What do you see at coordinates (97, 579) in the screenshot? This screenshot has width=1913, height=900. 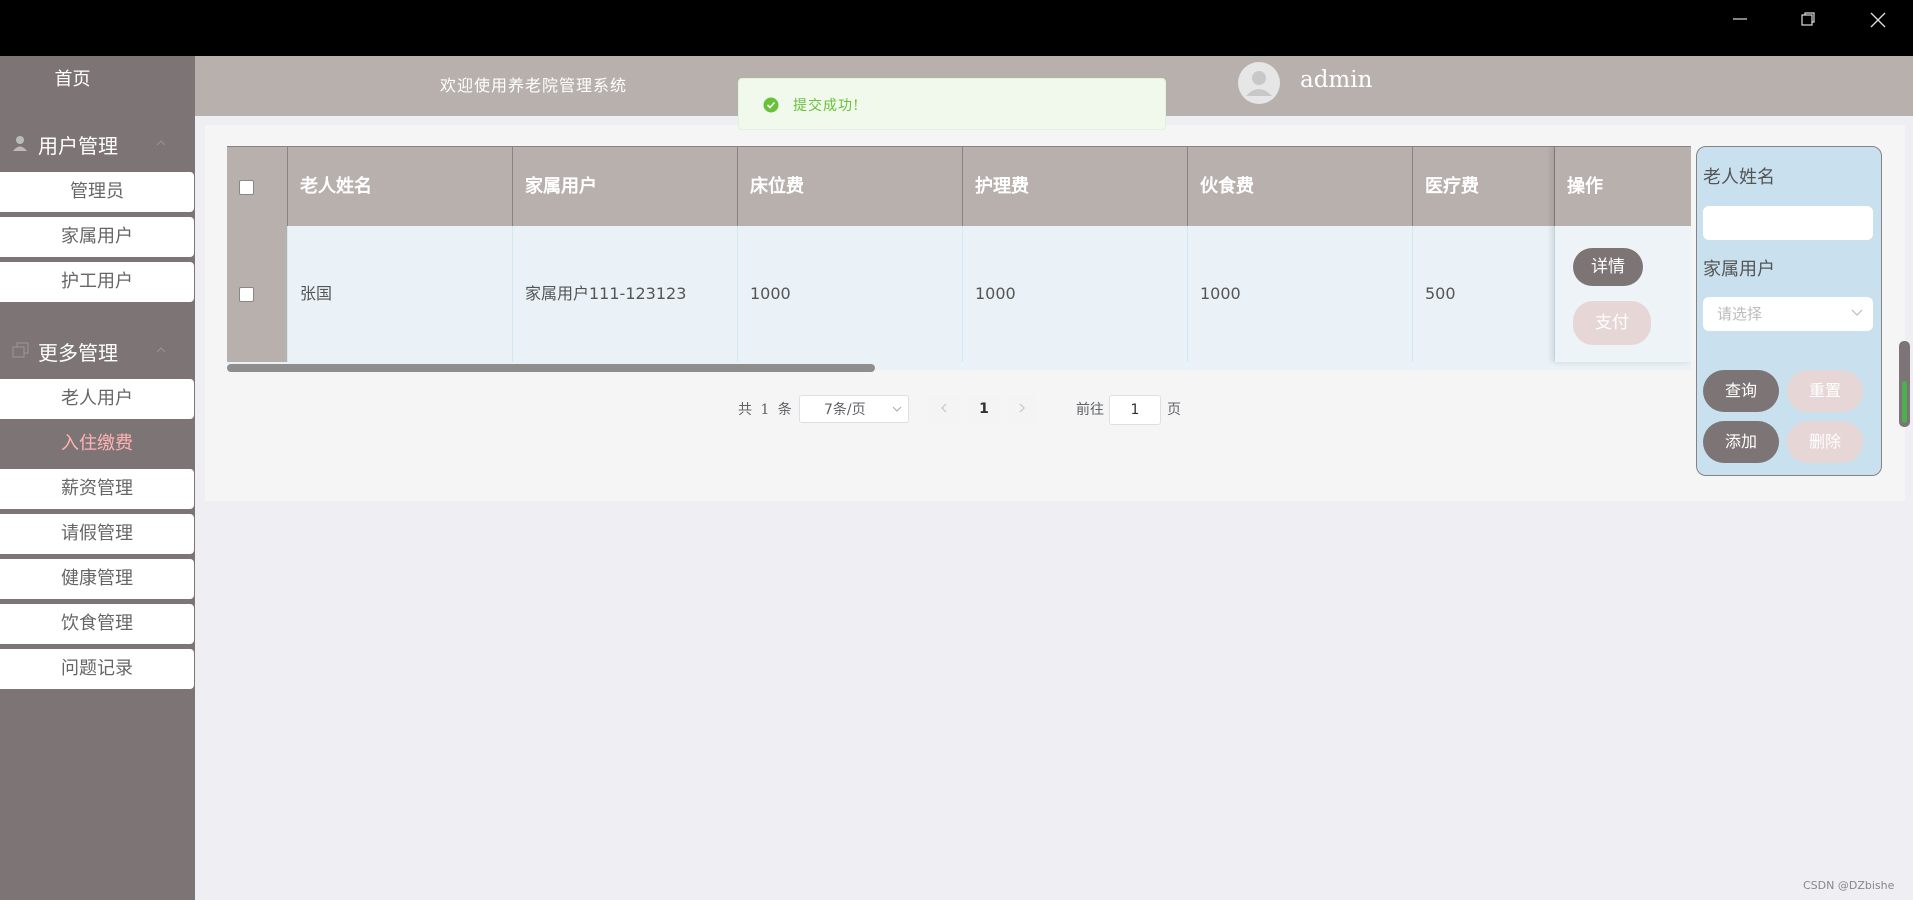 I see `sidebar-item-health: 健康管理` at bounding box center [97, 579].